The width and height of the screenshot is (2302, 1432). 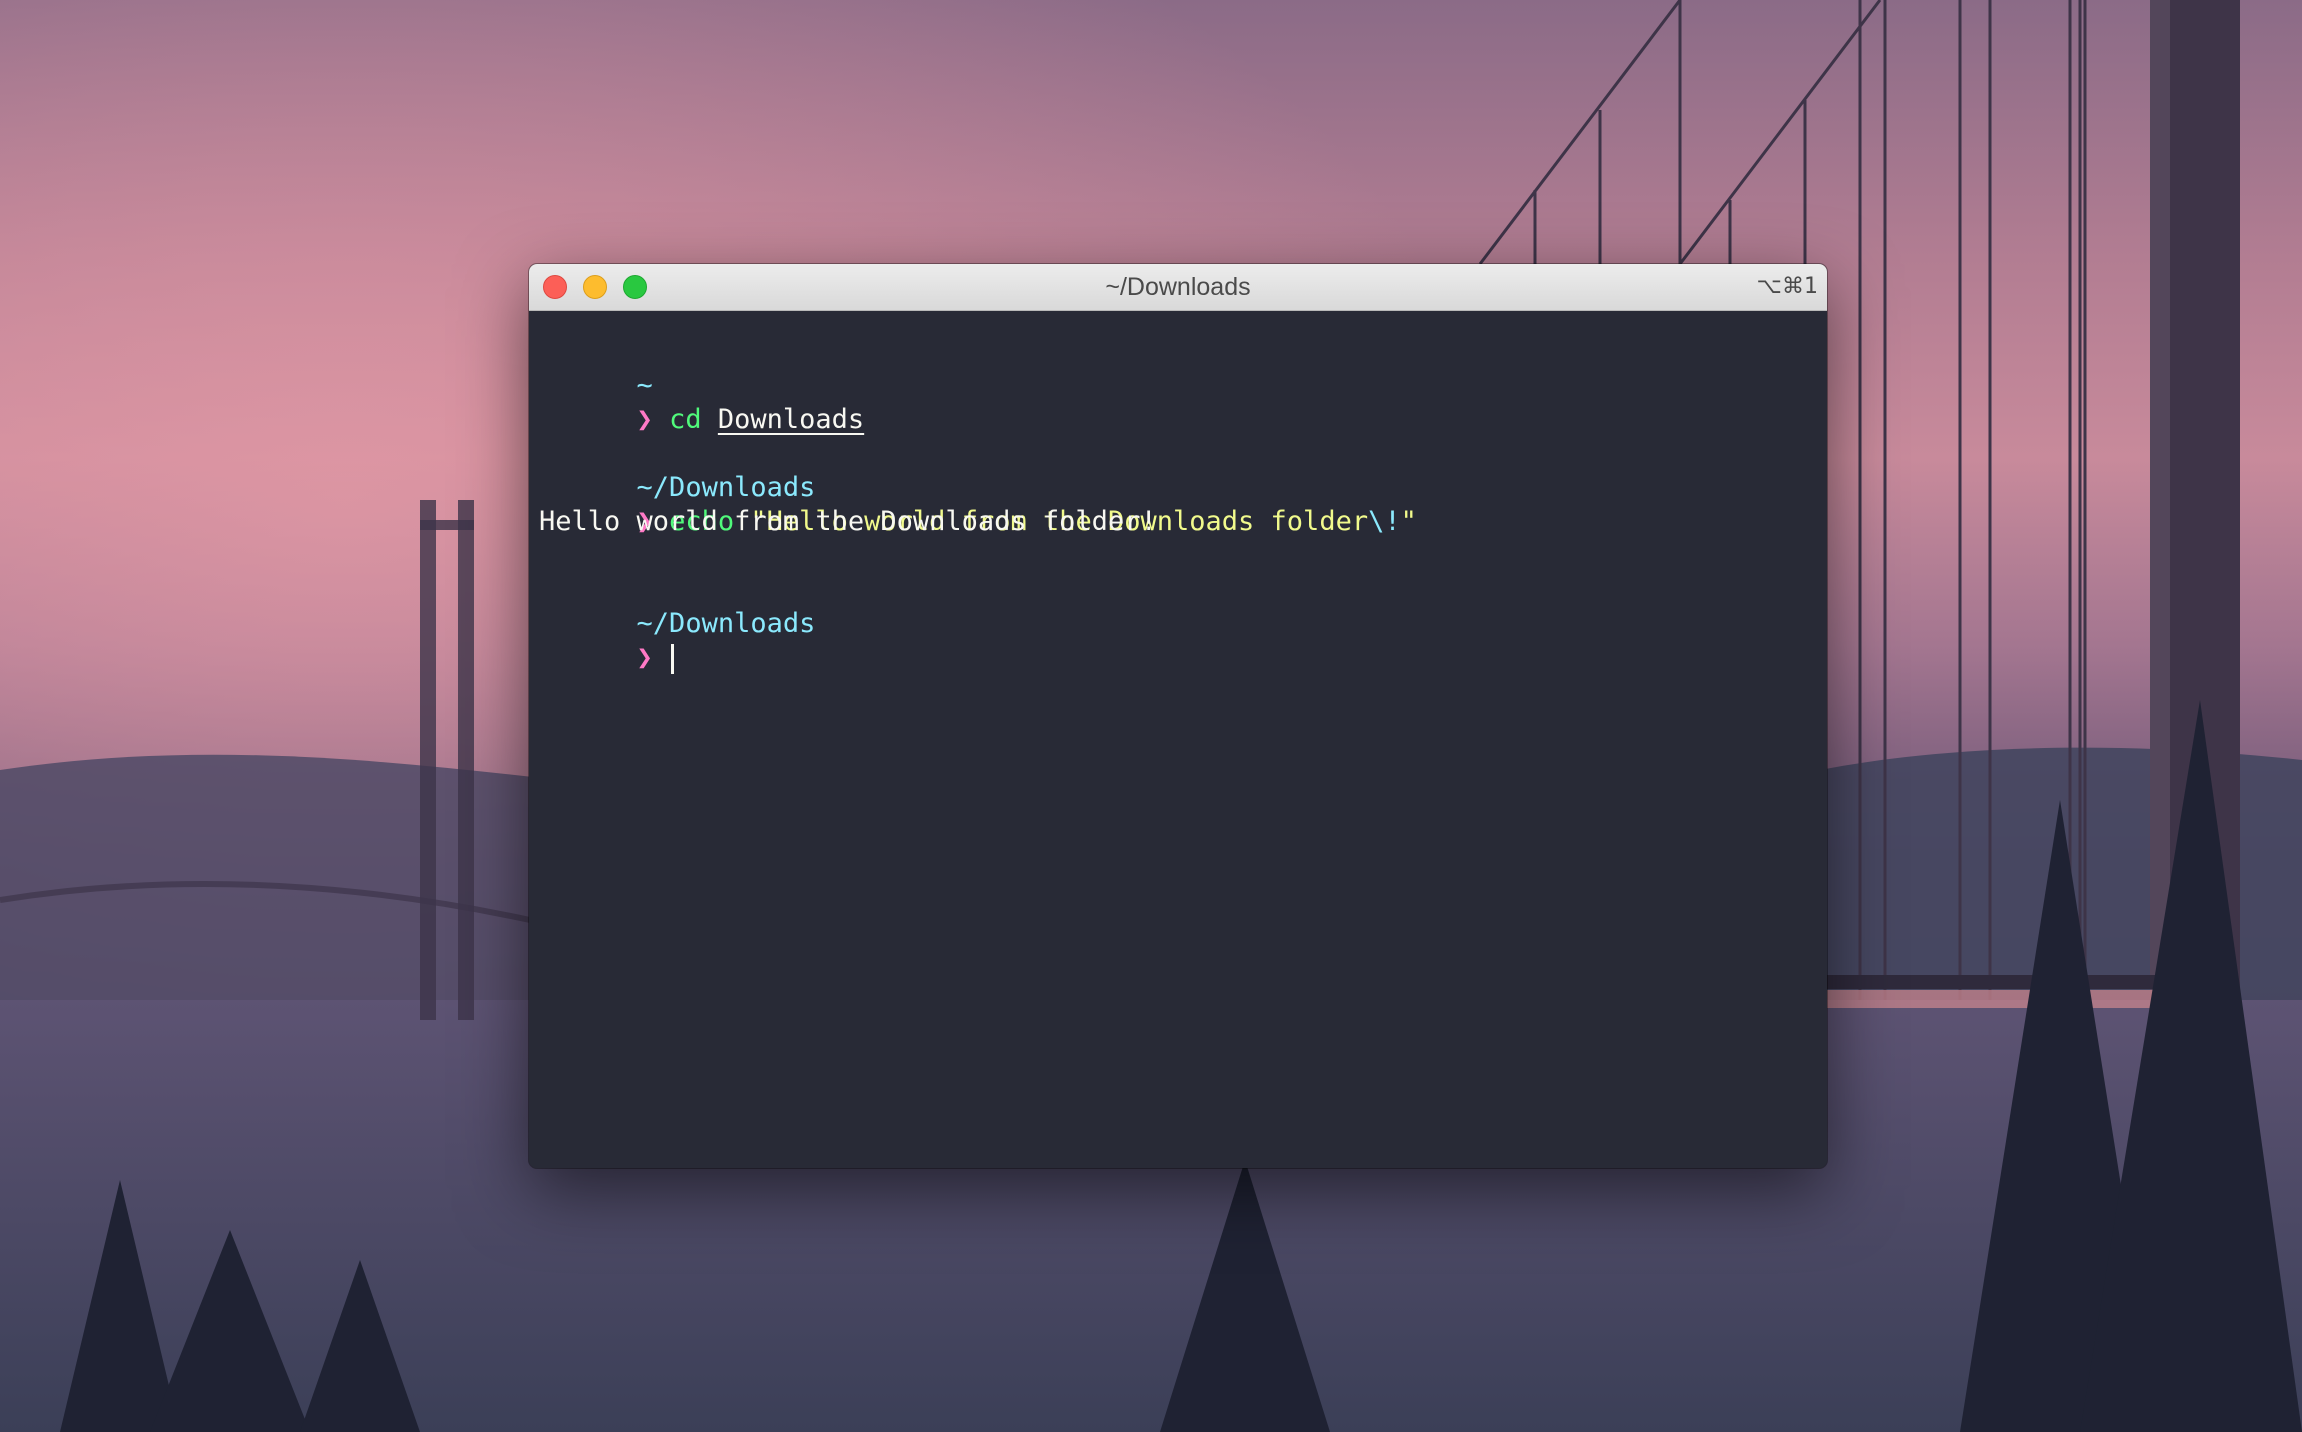 What do you see at coordinates (596, 368) in the screenshot?
I see `prompt-cwd-line: ~` at bounding box center [596, 368].